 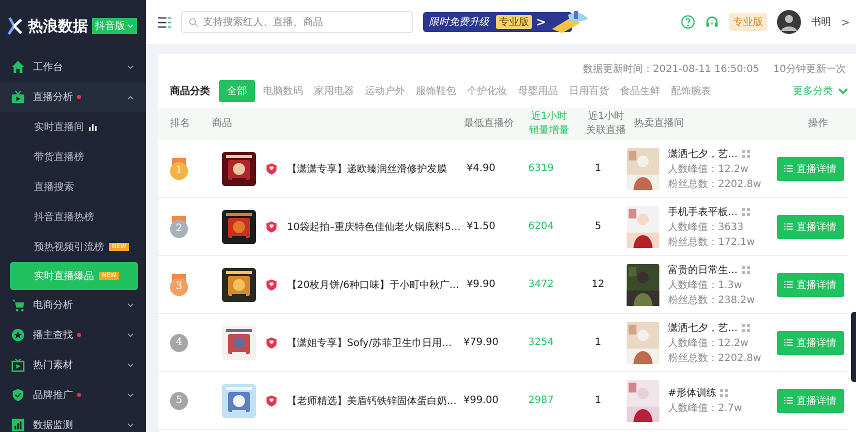 I want to click on sales-increase: 6319, so click(x=541, y=168).